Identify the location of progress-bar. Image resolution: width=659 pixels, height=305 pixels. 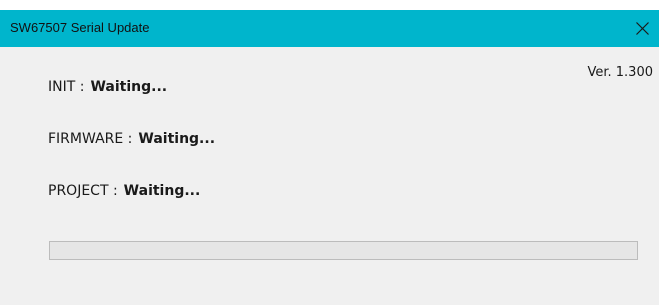
(343, 250).